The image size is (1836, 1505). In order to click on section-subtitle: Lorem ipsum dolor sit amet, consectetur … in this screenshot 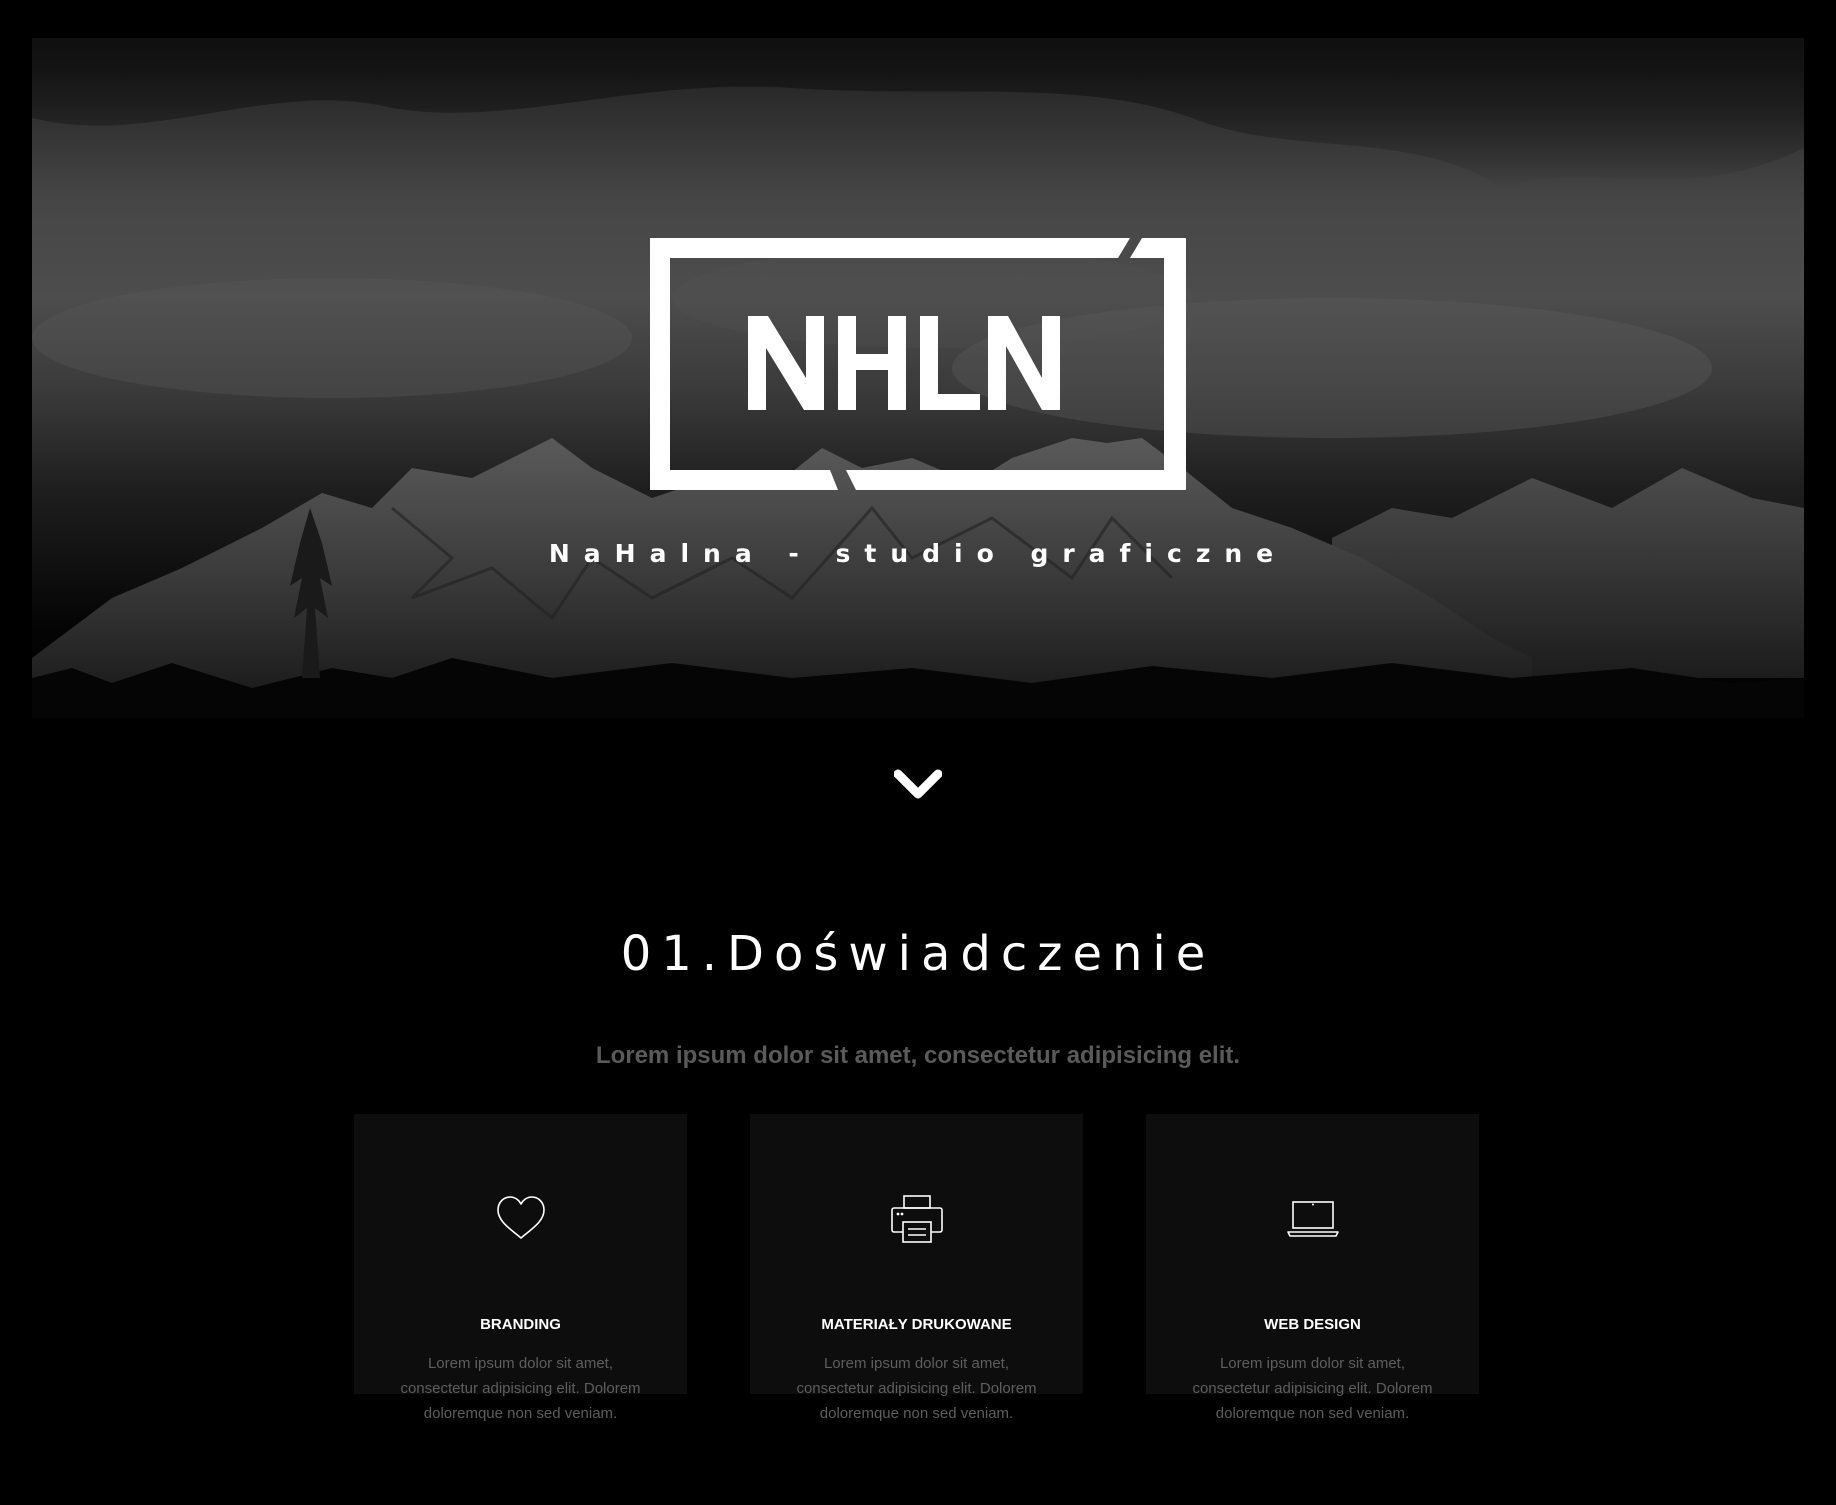, I will do `click(918, 1055)`.